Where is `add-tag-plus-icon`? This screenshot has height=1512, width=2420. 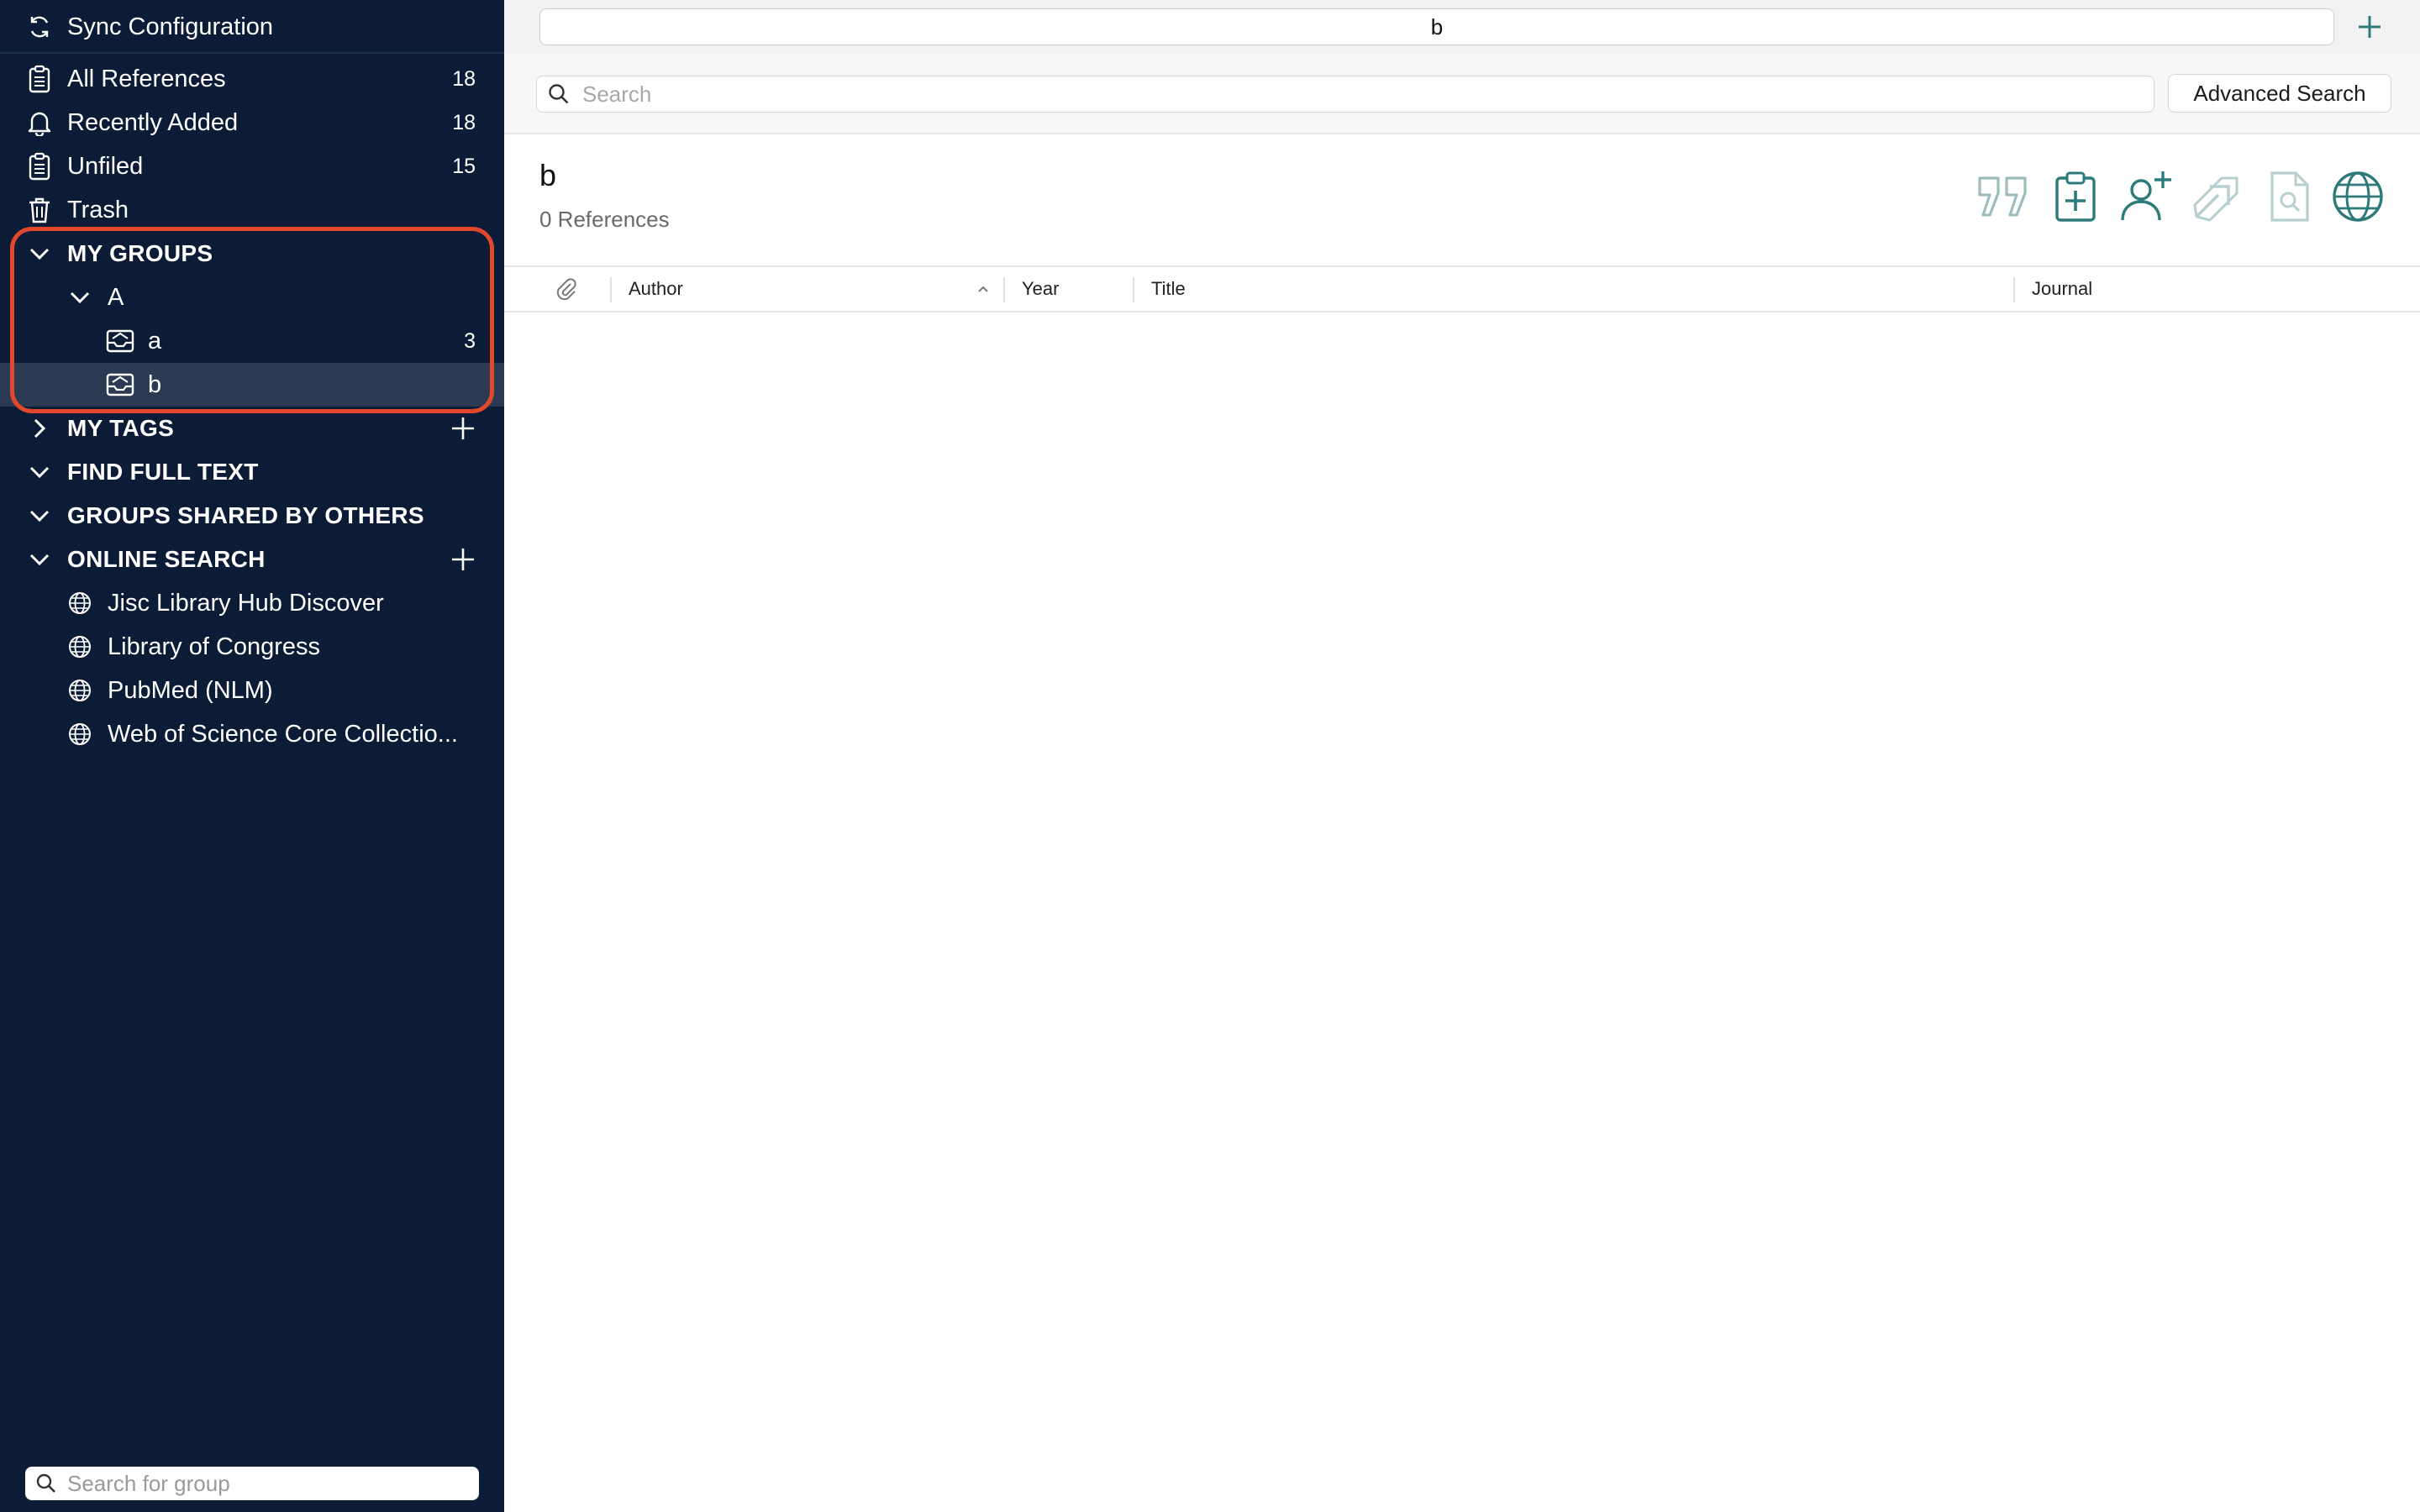 add-tag-plus-icon is located at coordinates (463, 428).